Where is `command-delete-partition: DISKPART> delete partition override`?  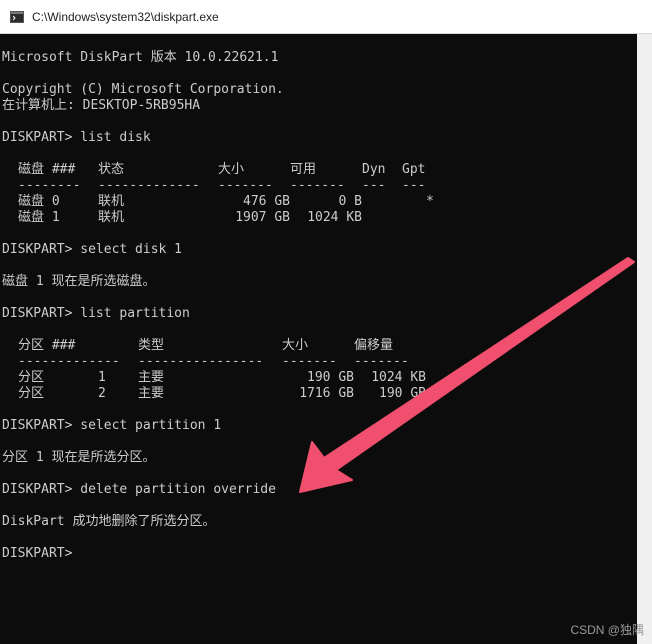 command-delete-partition: DISKPART> delete partition override is located at coordinates (139, 489).